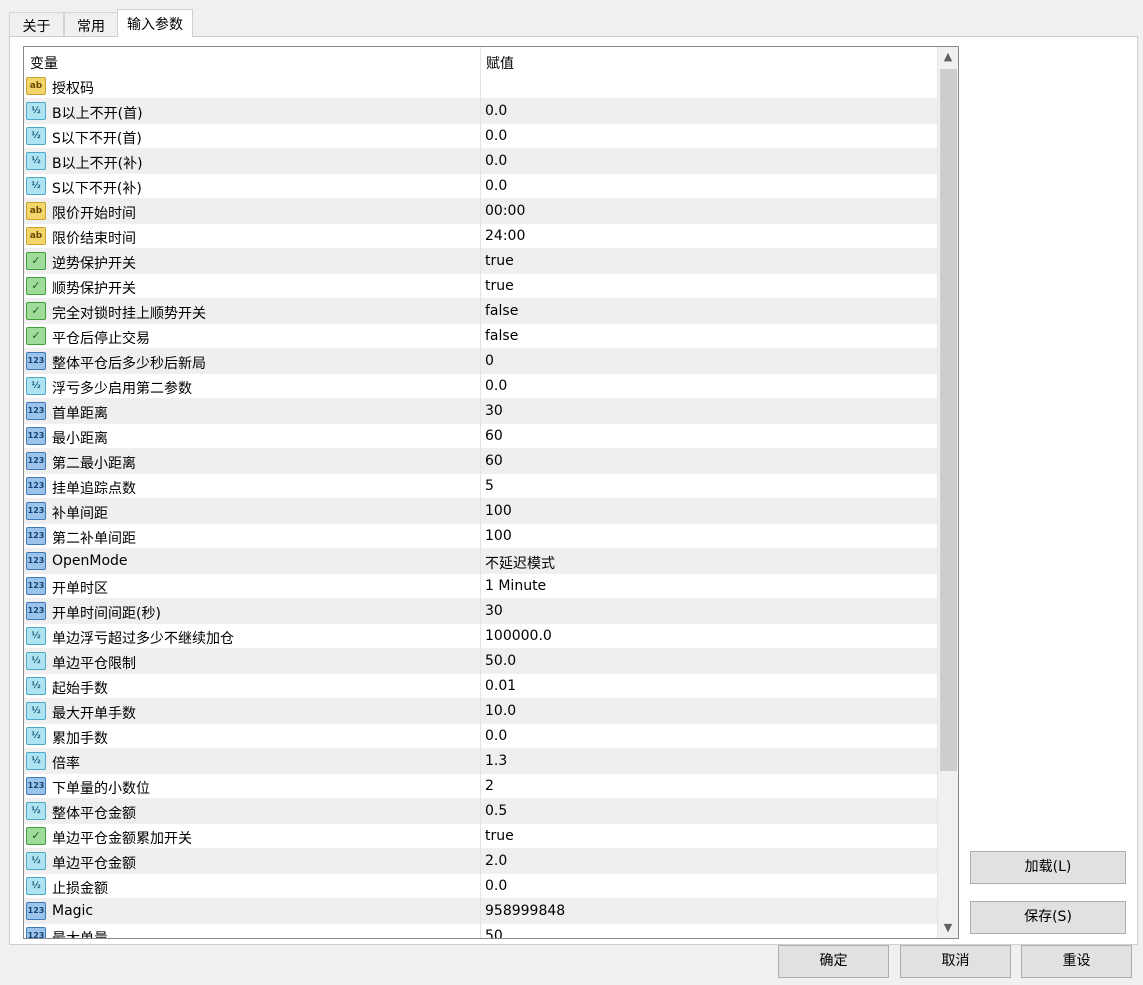  What do you see at coordinates (480, 561) in the screenshot?
I see `parameter-row: 123 OpenMode 不延迟模式` at bounding box center [480, 561].